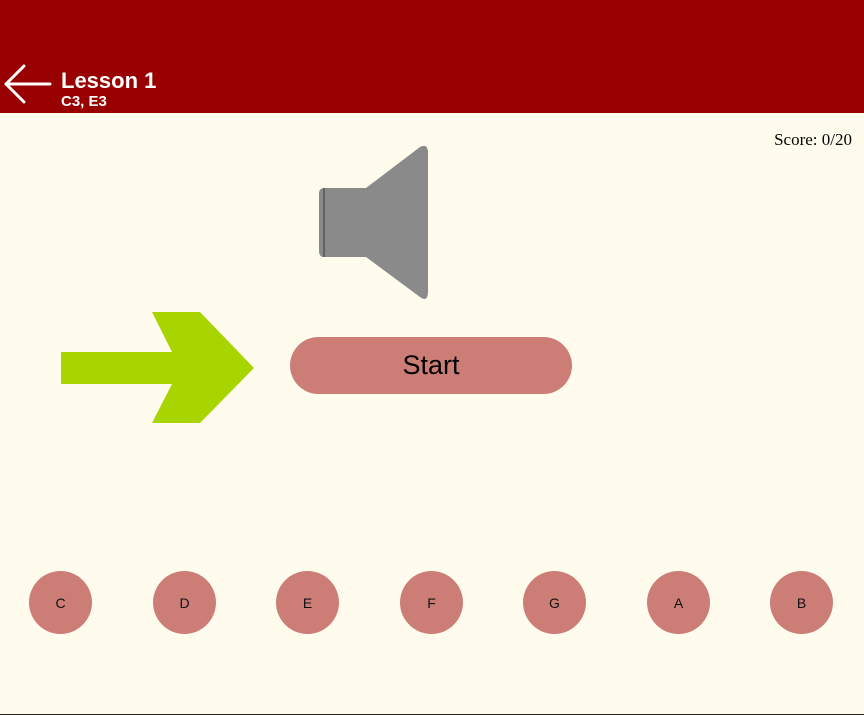 This screenshot has height=715, width=864. I want to click on score-value: 0/20, so click(836, 139).